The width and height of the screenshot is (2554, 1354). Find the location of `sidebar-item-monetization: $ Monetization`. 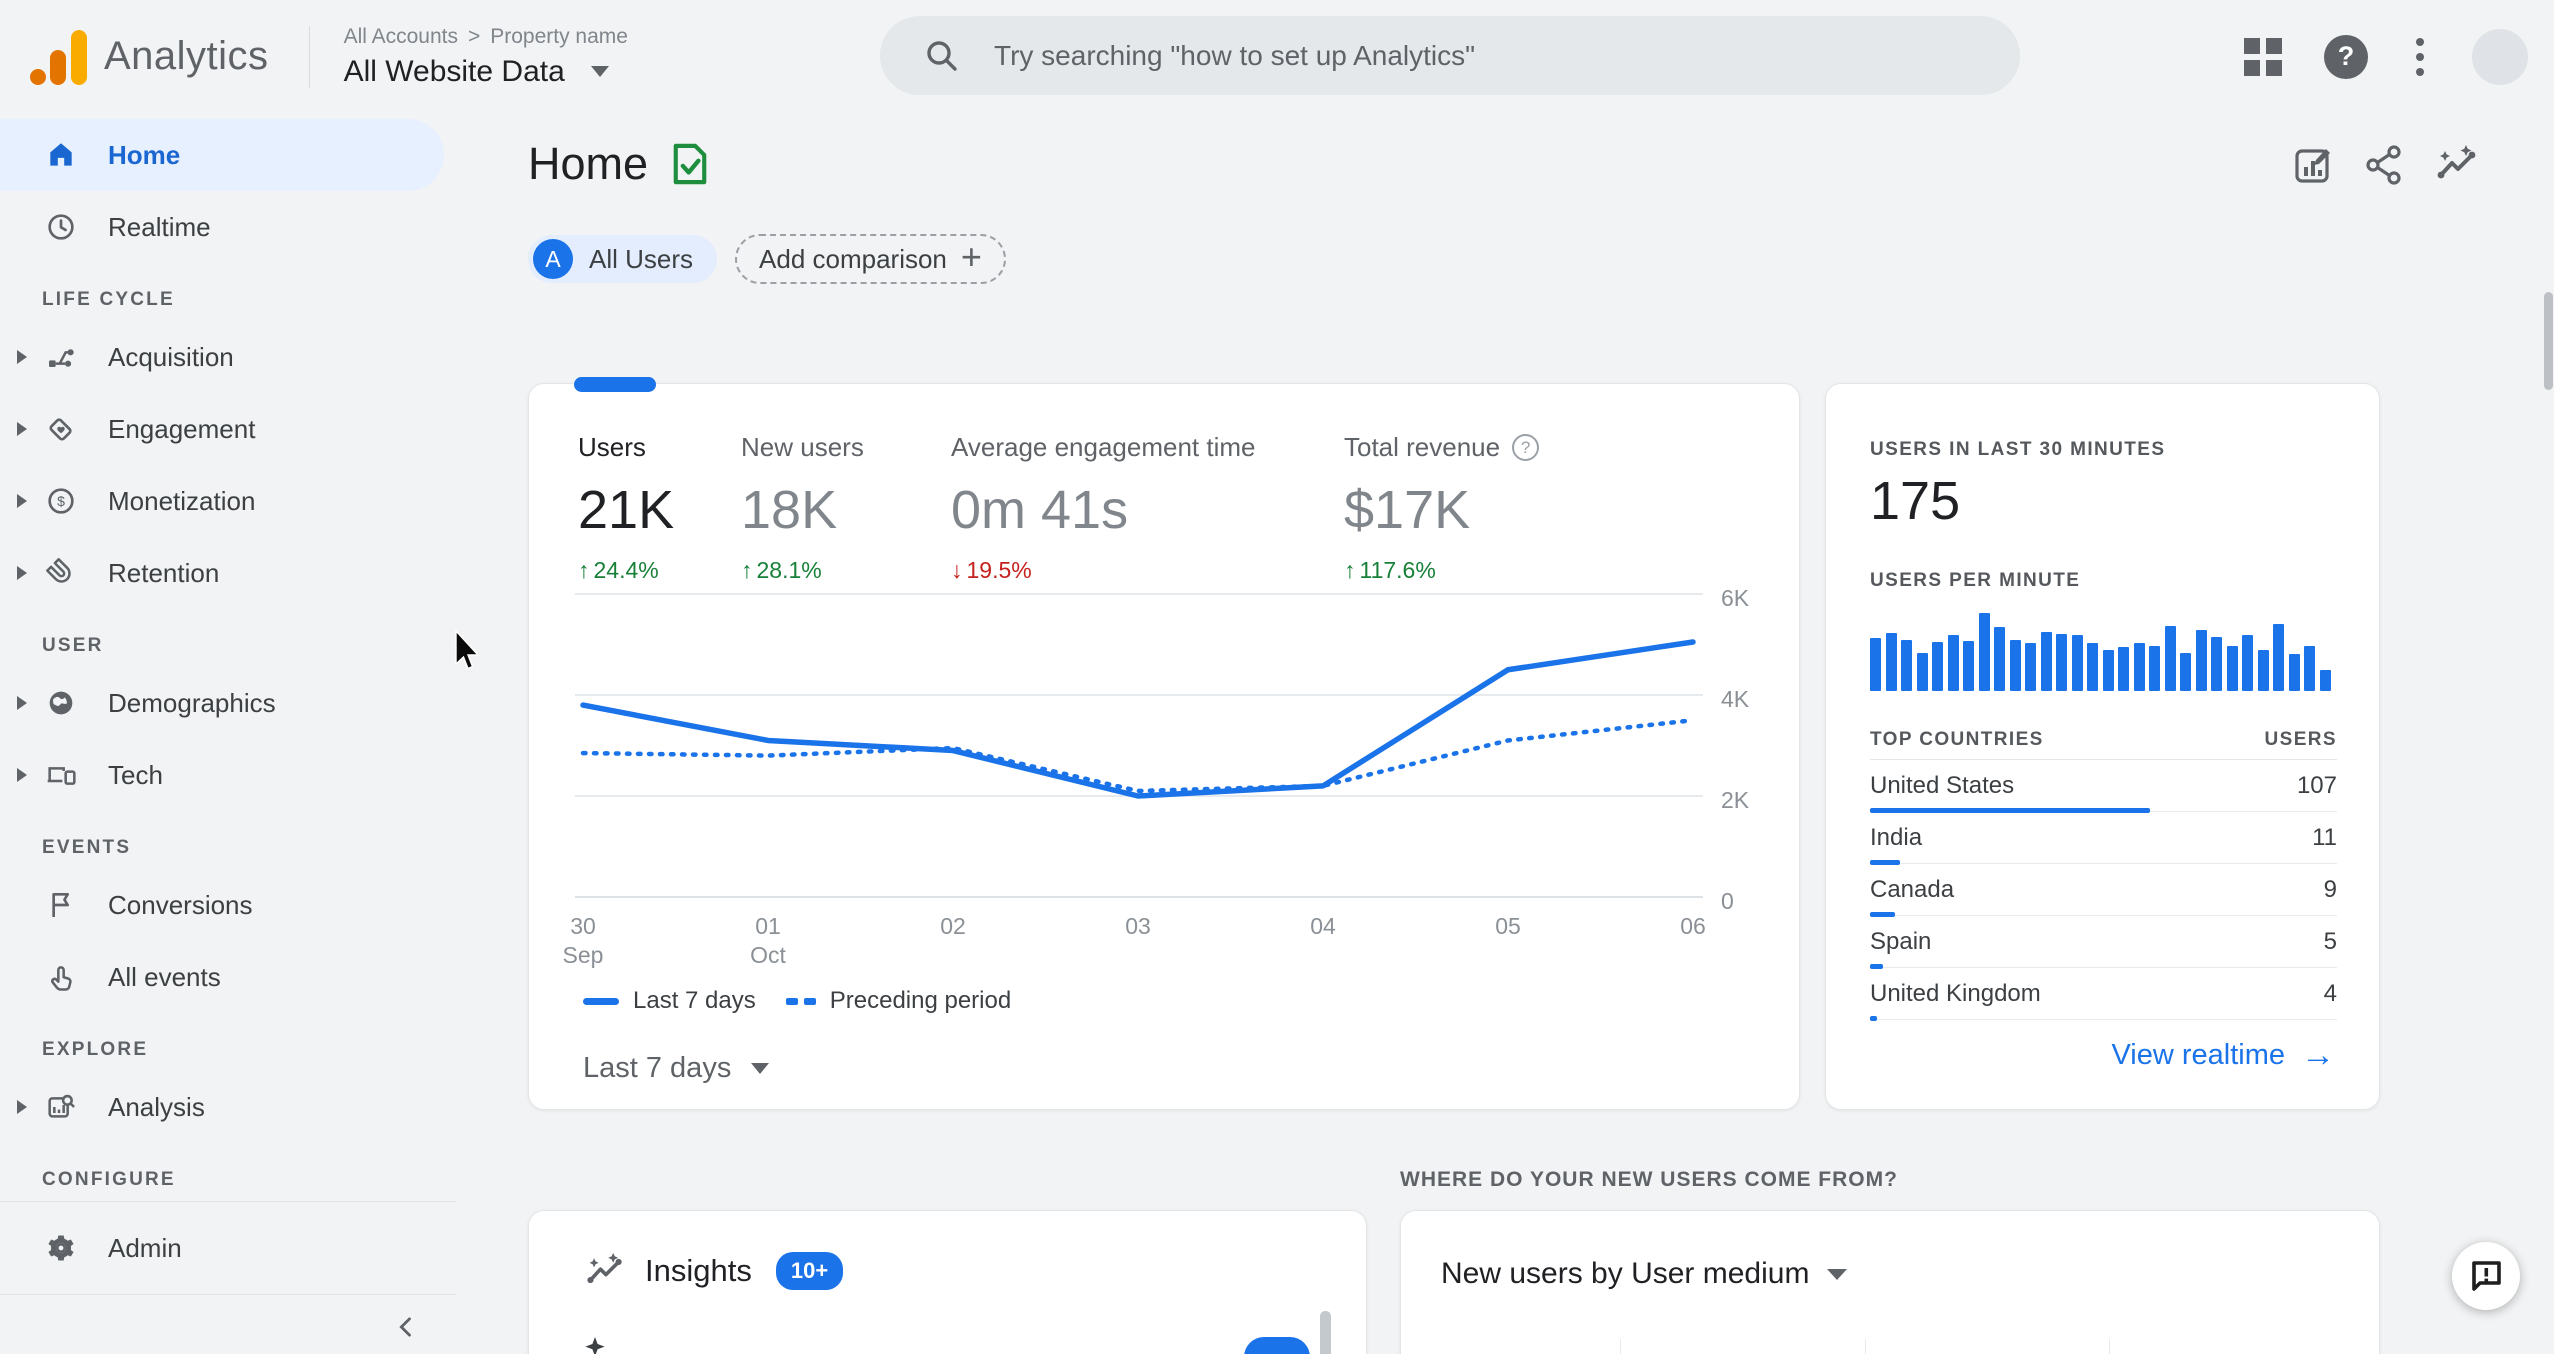

sidebar-item-monetization: $ Monetization is located at coordinates (228, 501).